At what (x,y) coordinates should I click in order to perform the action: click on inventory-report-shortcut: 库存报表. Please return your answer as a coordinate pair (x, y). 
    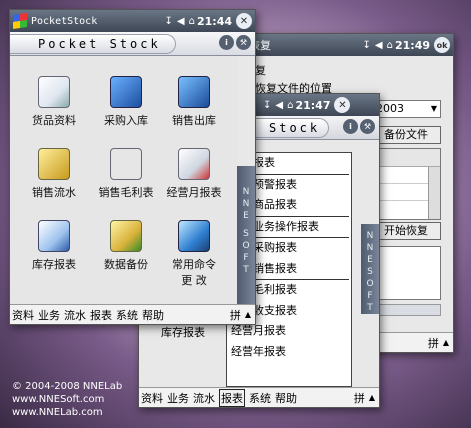
    Looking at the image, I should click on (54, 246).